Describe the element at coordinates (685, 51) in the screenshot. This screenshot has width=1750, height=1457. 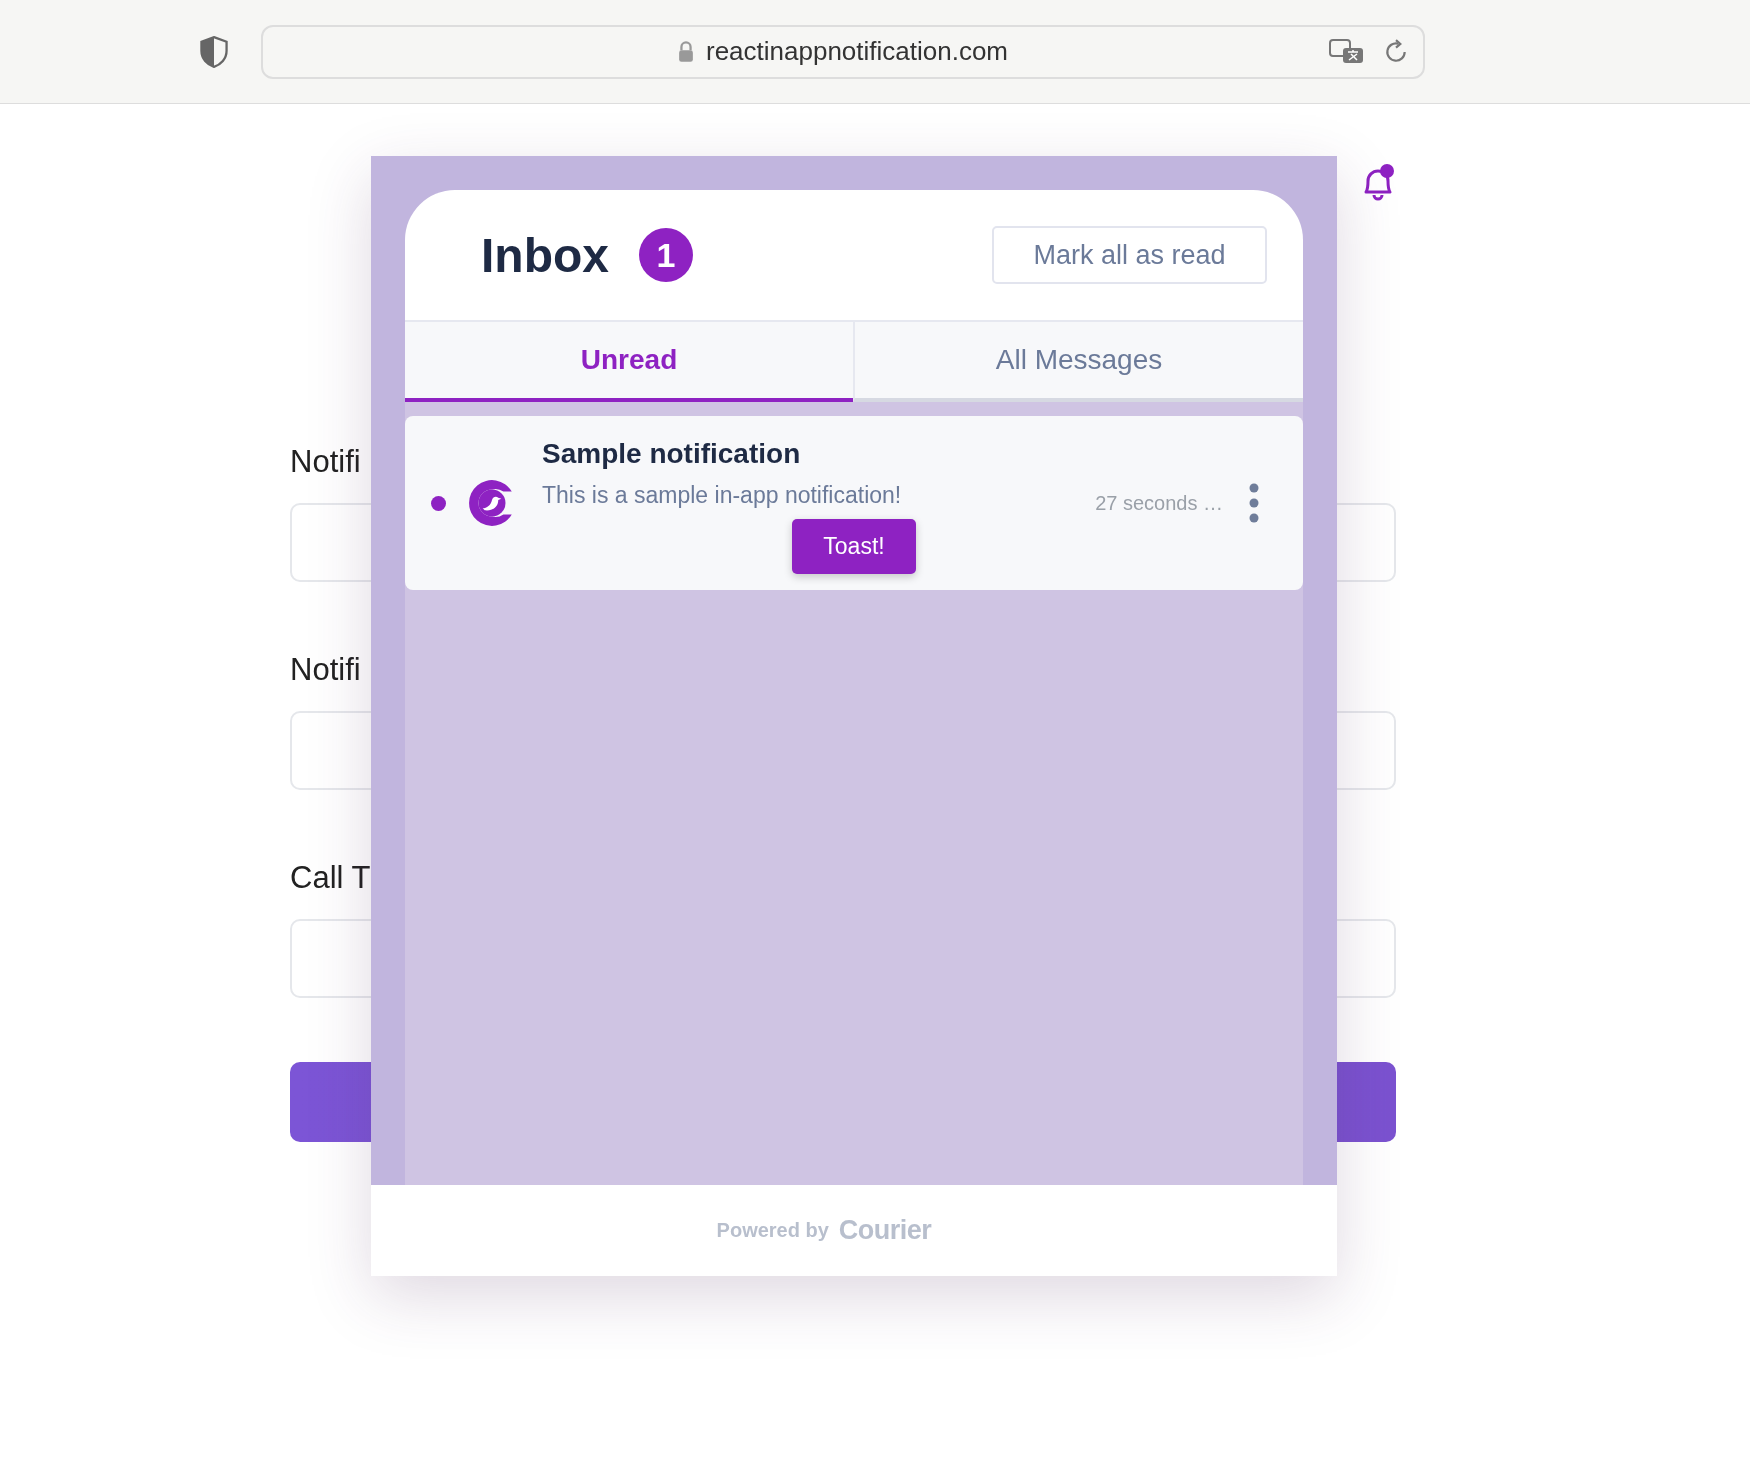
I see `lock-icon` at that location.